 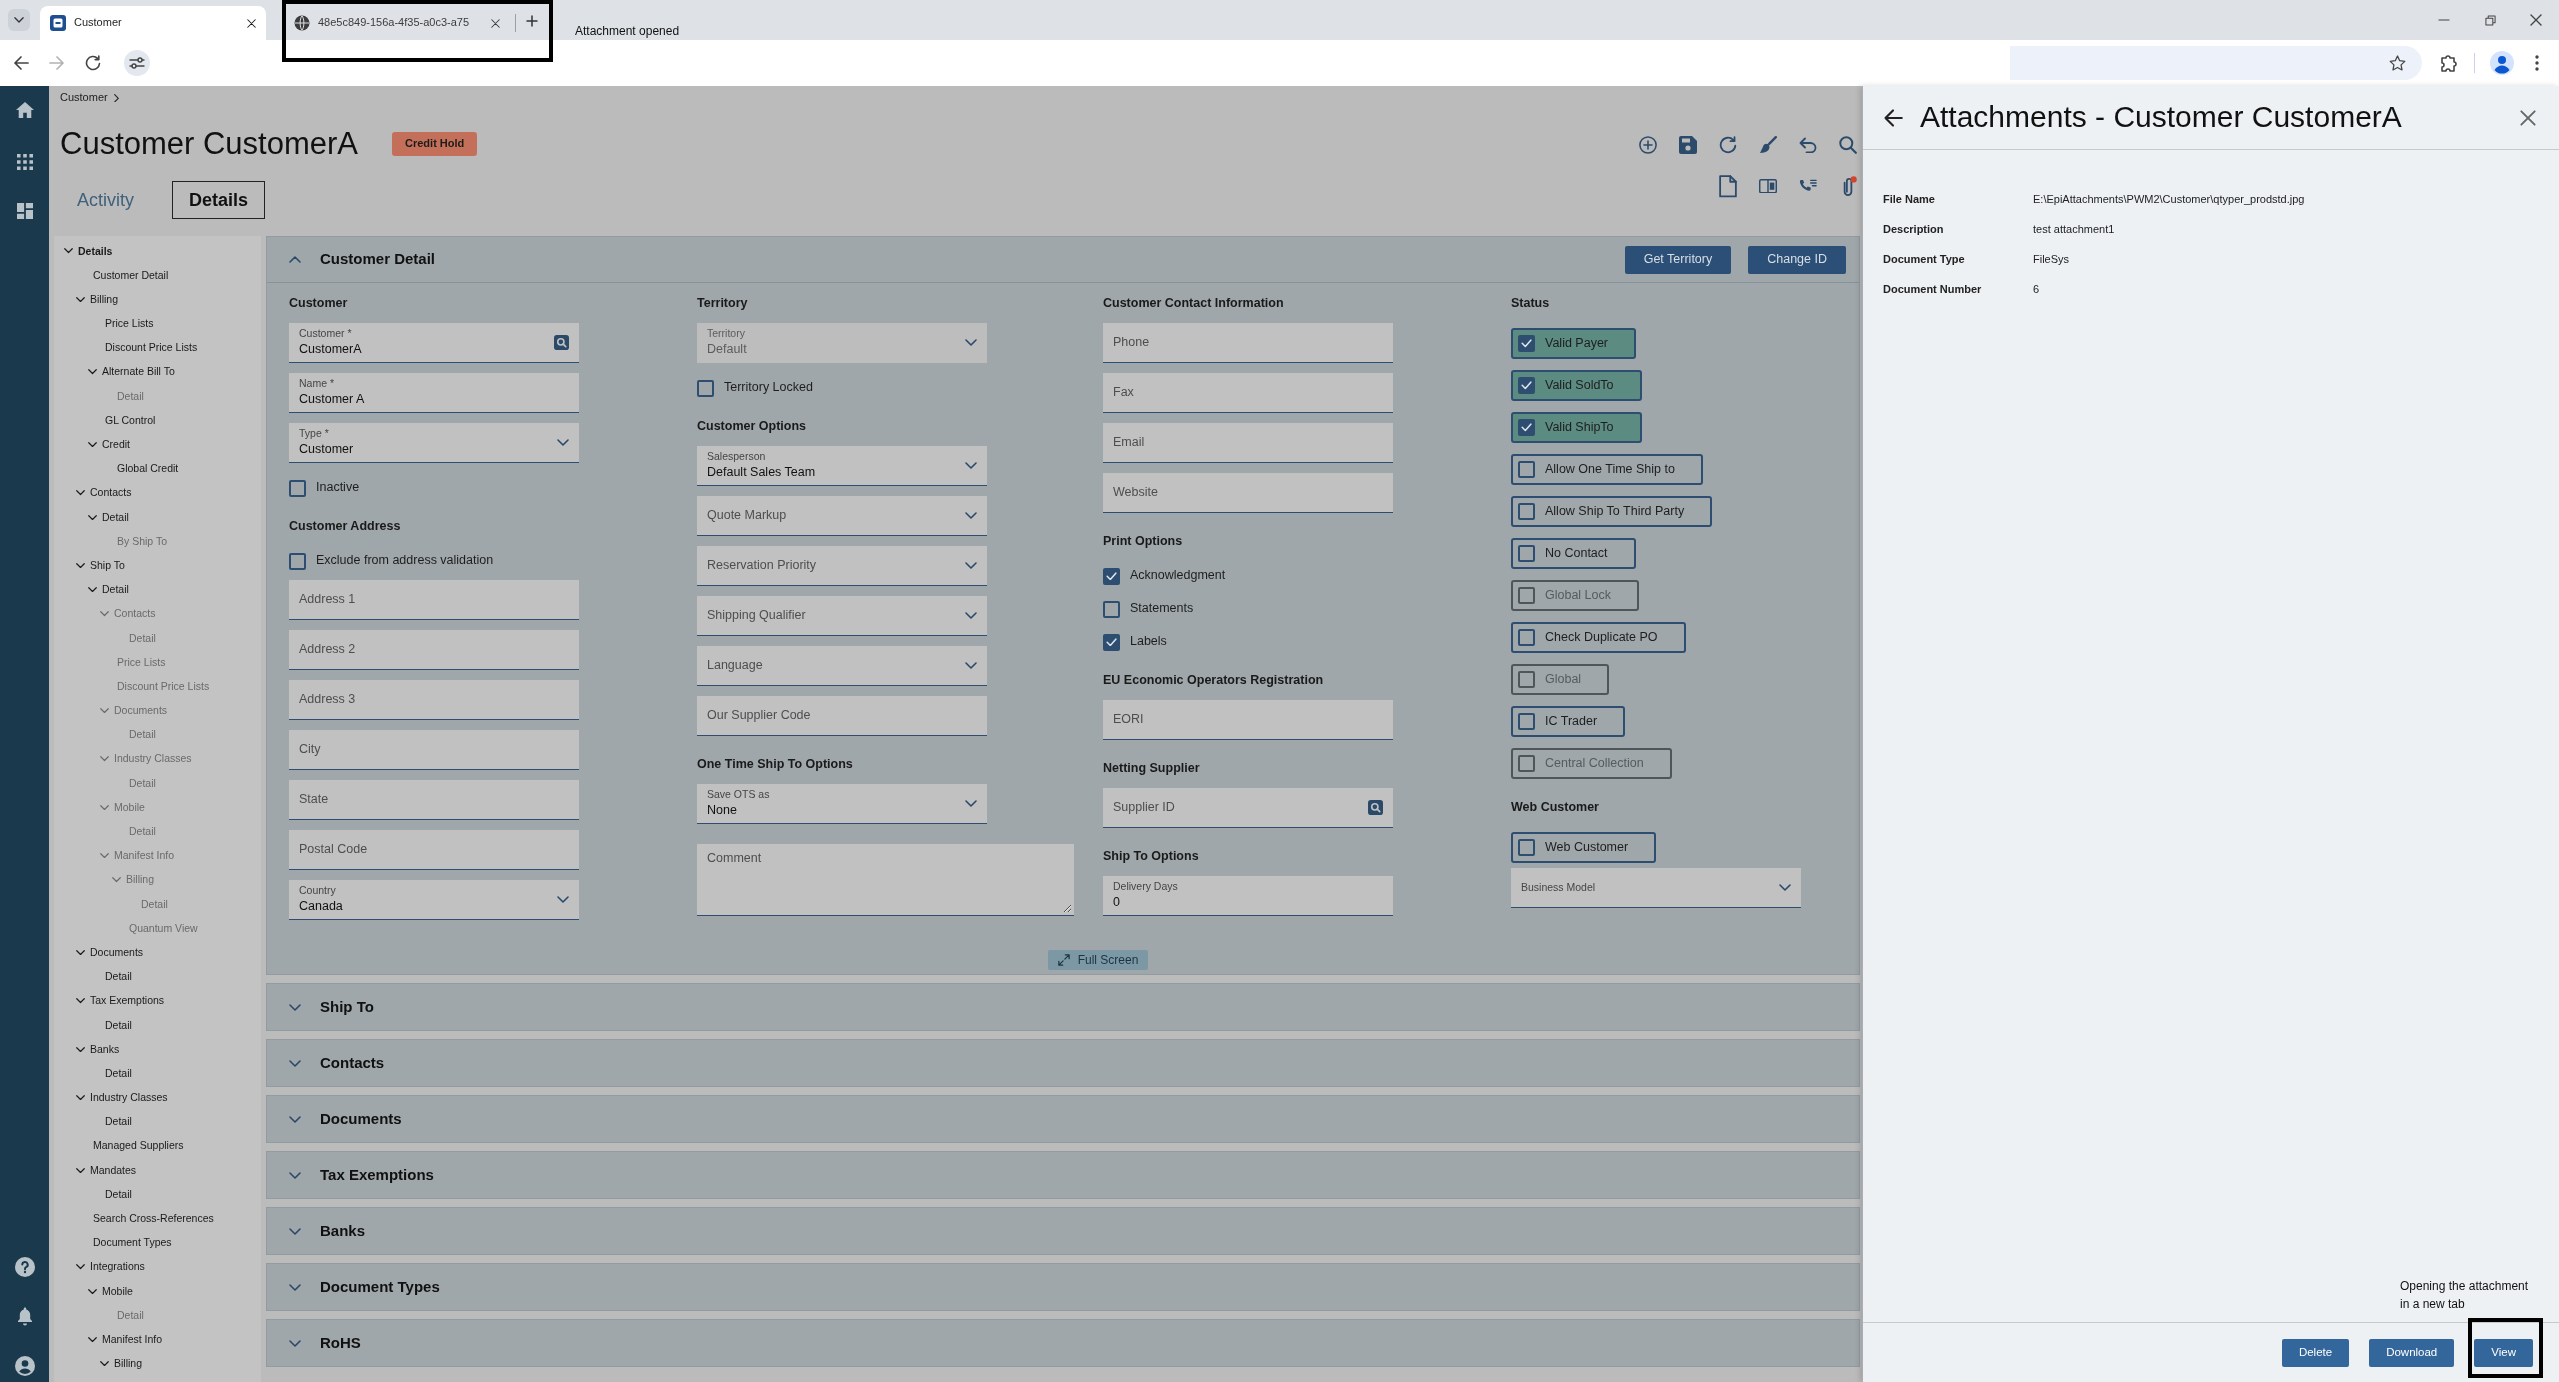 What do you see at coordinates (1573, 553) in the screenshot?
I see `status-toggle: No Contact` at bounding box center [1573, 553].